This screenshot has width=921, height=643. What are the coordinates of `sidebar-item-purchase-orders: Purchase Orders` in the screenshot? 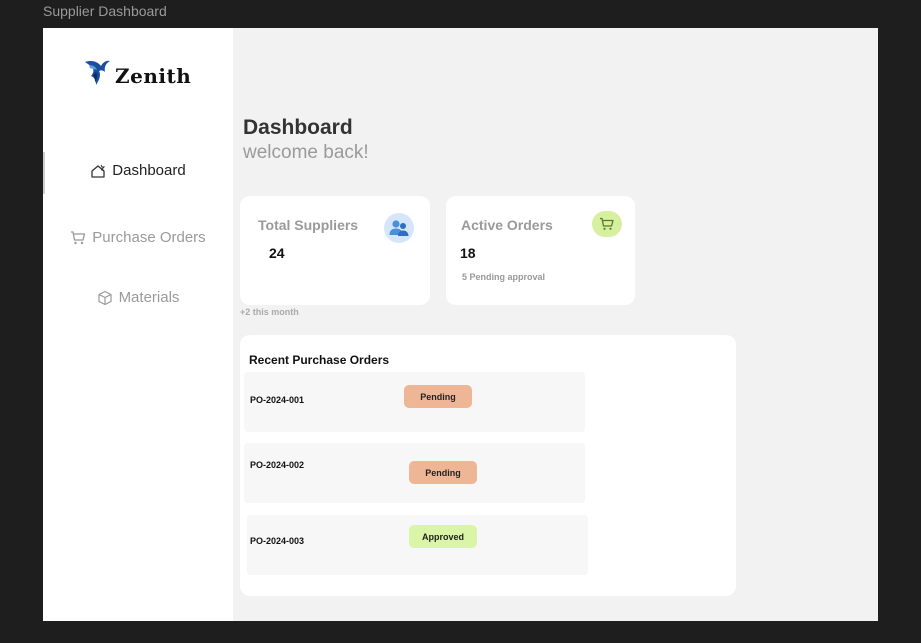 It's located at (138, 237).